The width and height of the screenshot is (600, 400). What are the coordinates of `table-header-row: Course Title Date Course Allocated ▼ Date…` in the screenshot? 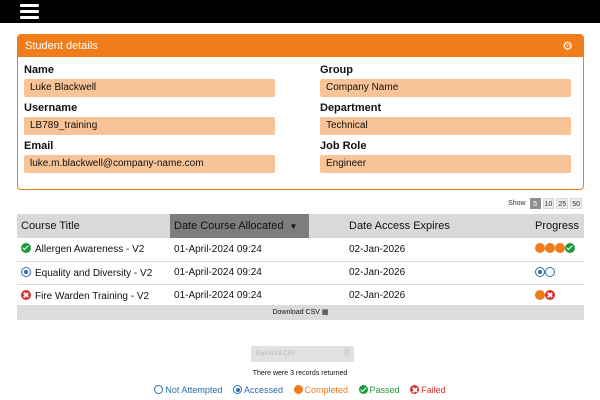 It's located at (300, 226).